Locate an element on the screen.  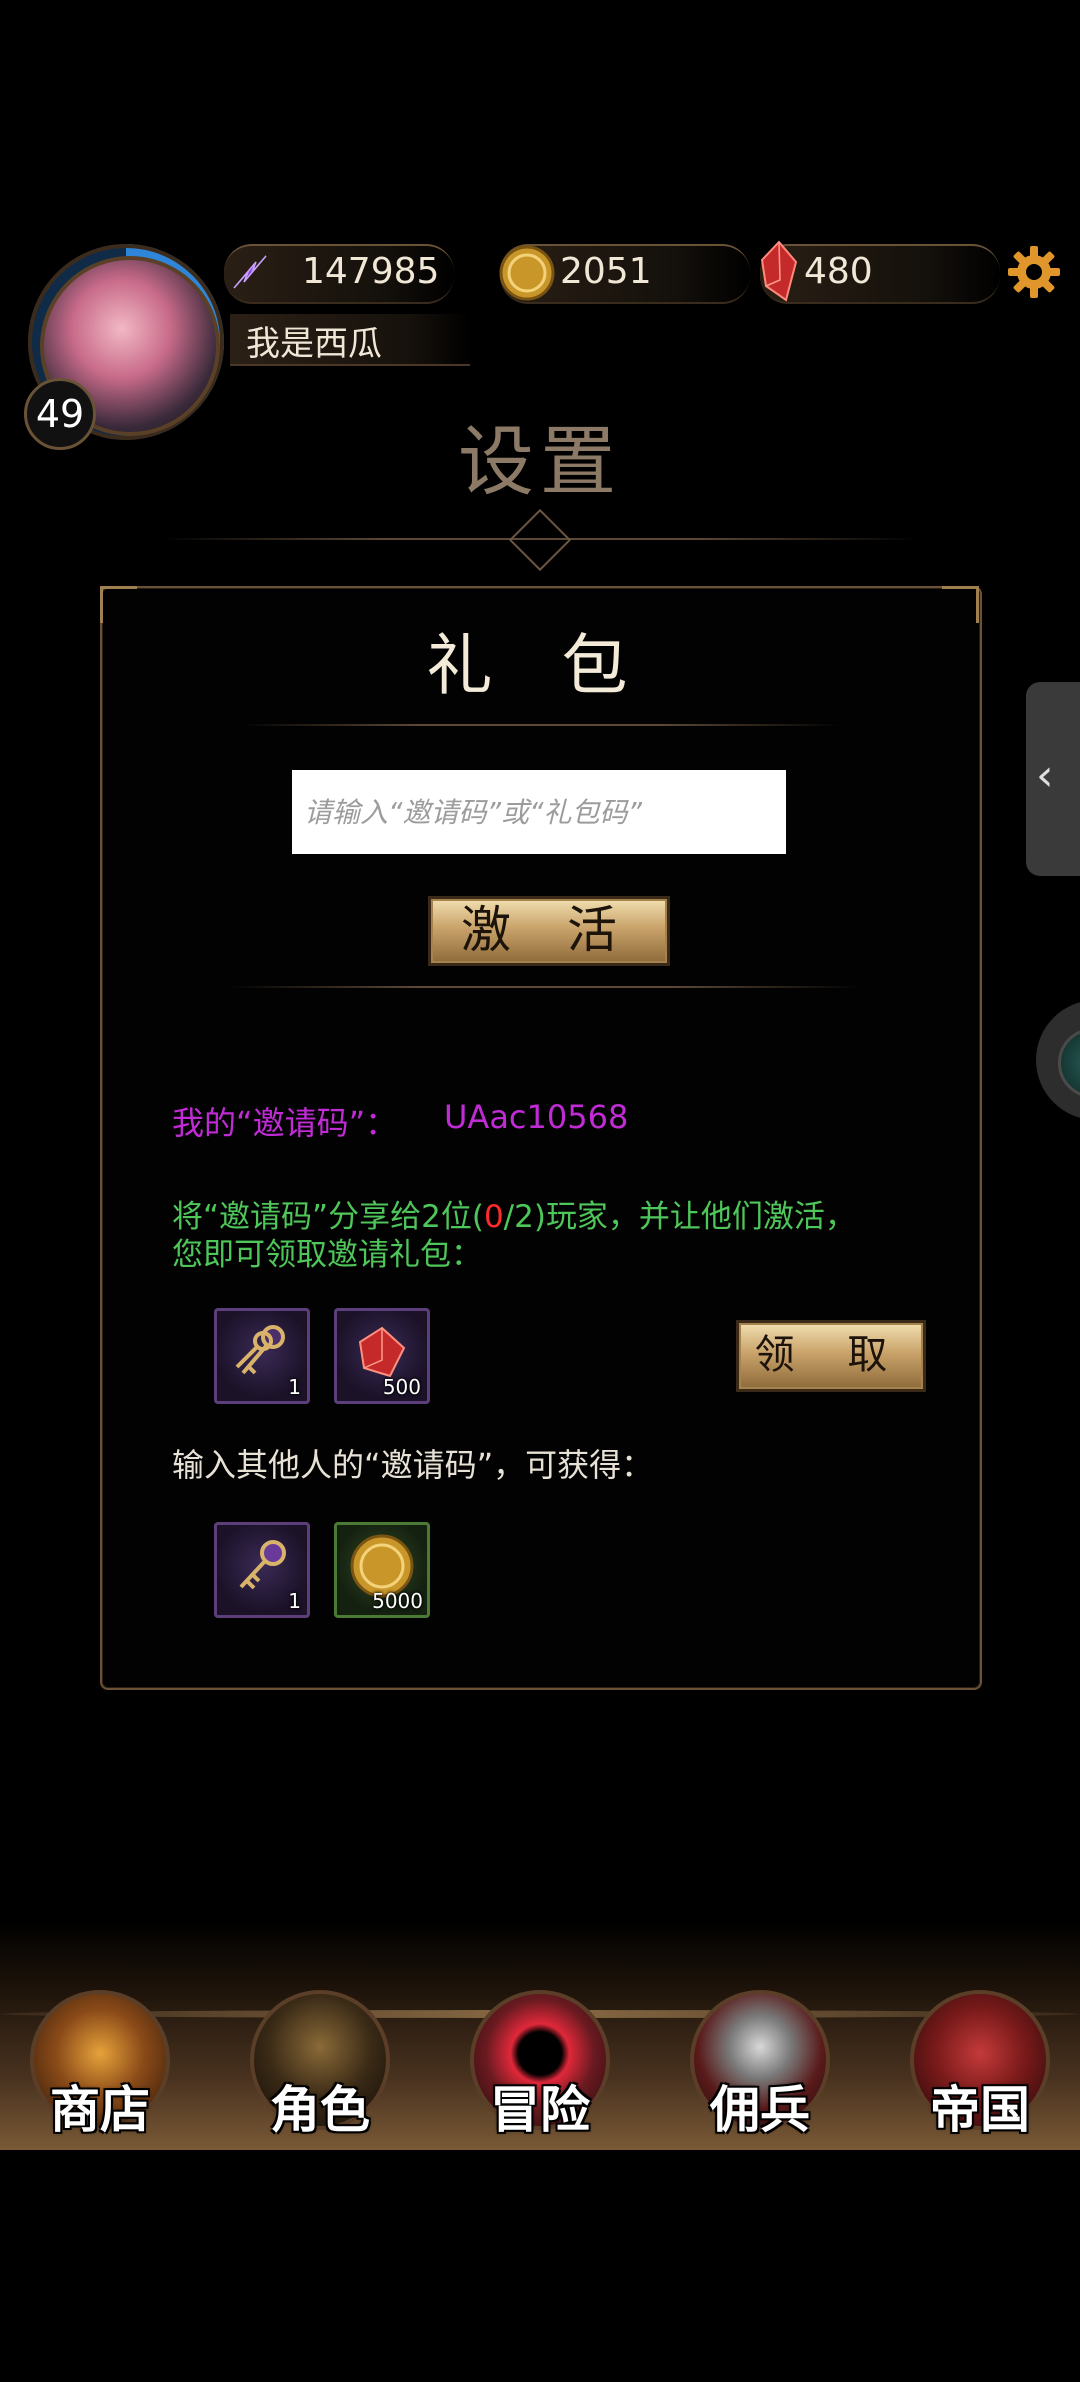
gear-icon is located at coordinates (1034, 272).